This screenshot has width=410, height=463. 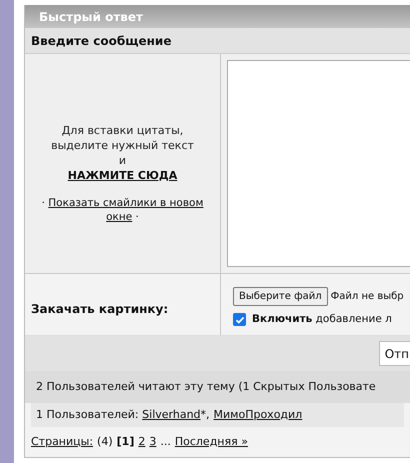 I want to click on quote-hint: Для вставки цитаты, выделите нужный текст и, so click(x=122, y=145).